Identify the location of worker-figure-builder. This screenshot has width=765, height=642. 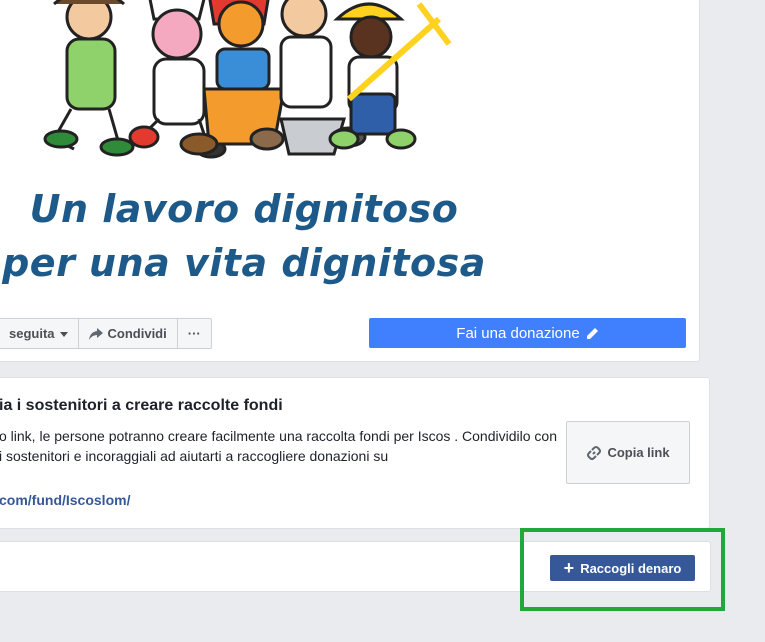
(390, 76).